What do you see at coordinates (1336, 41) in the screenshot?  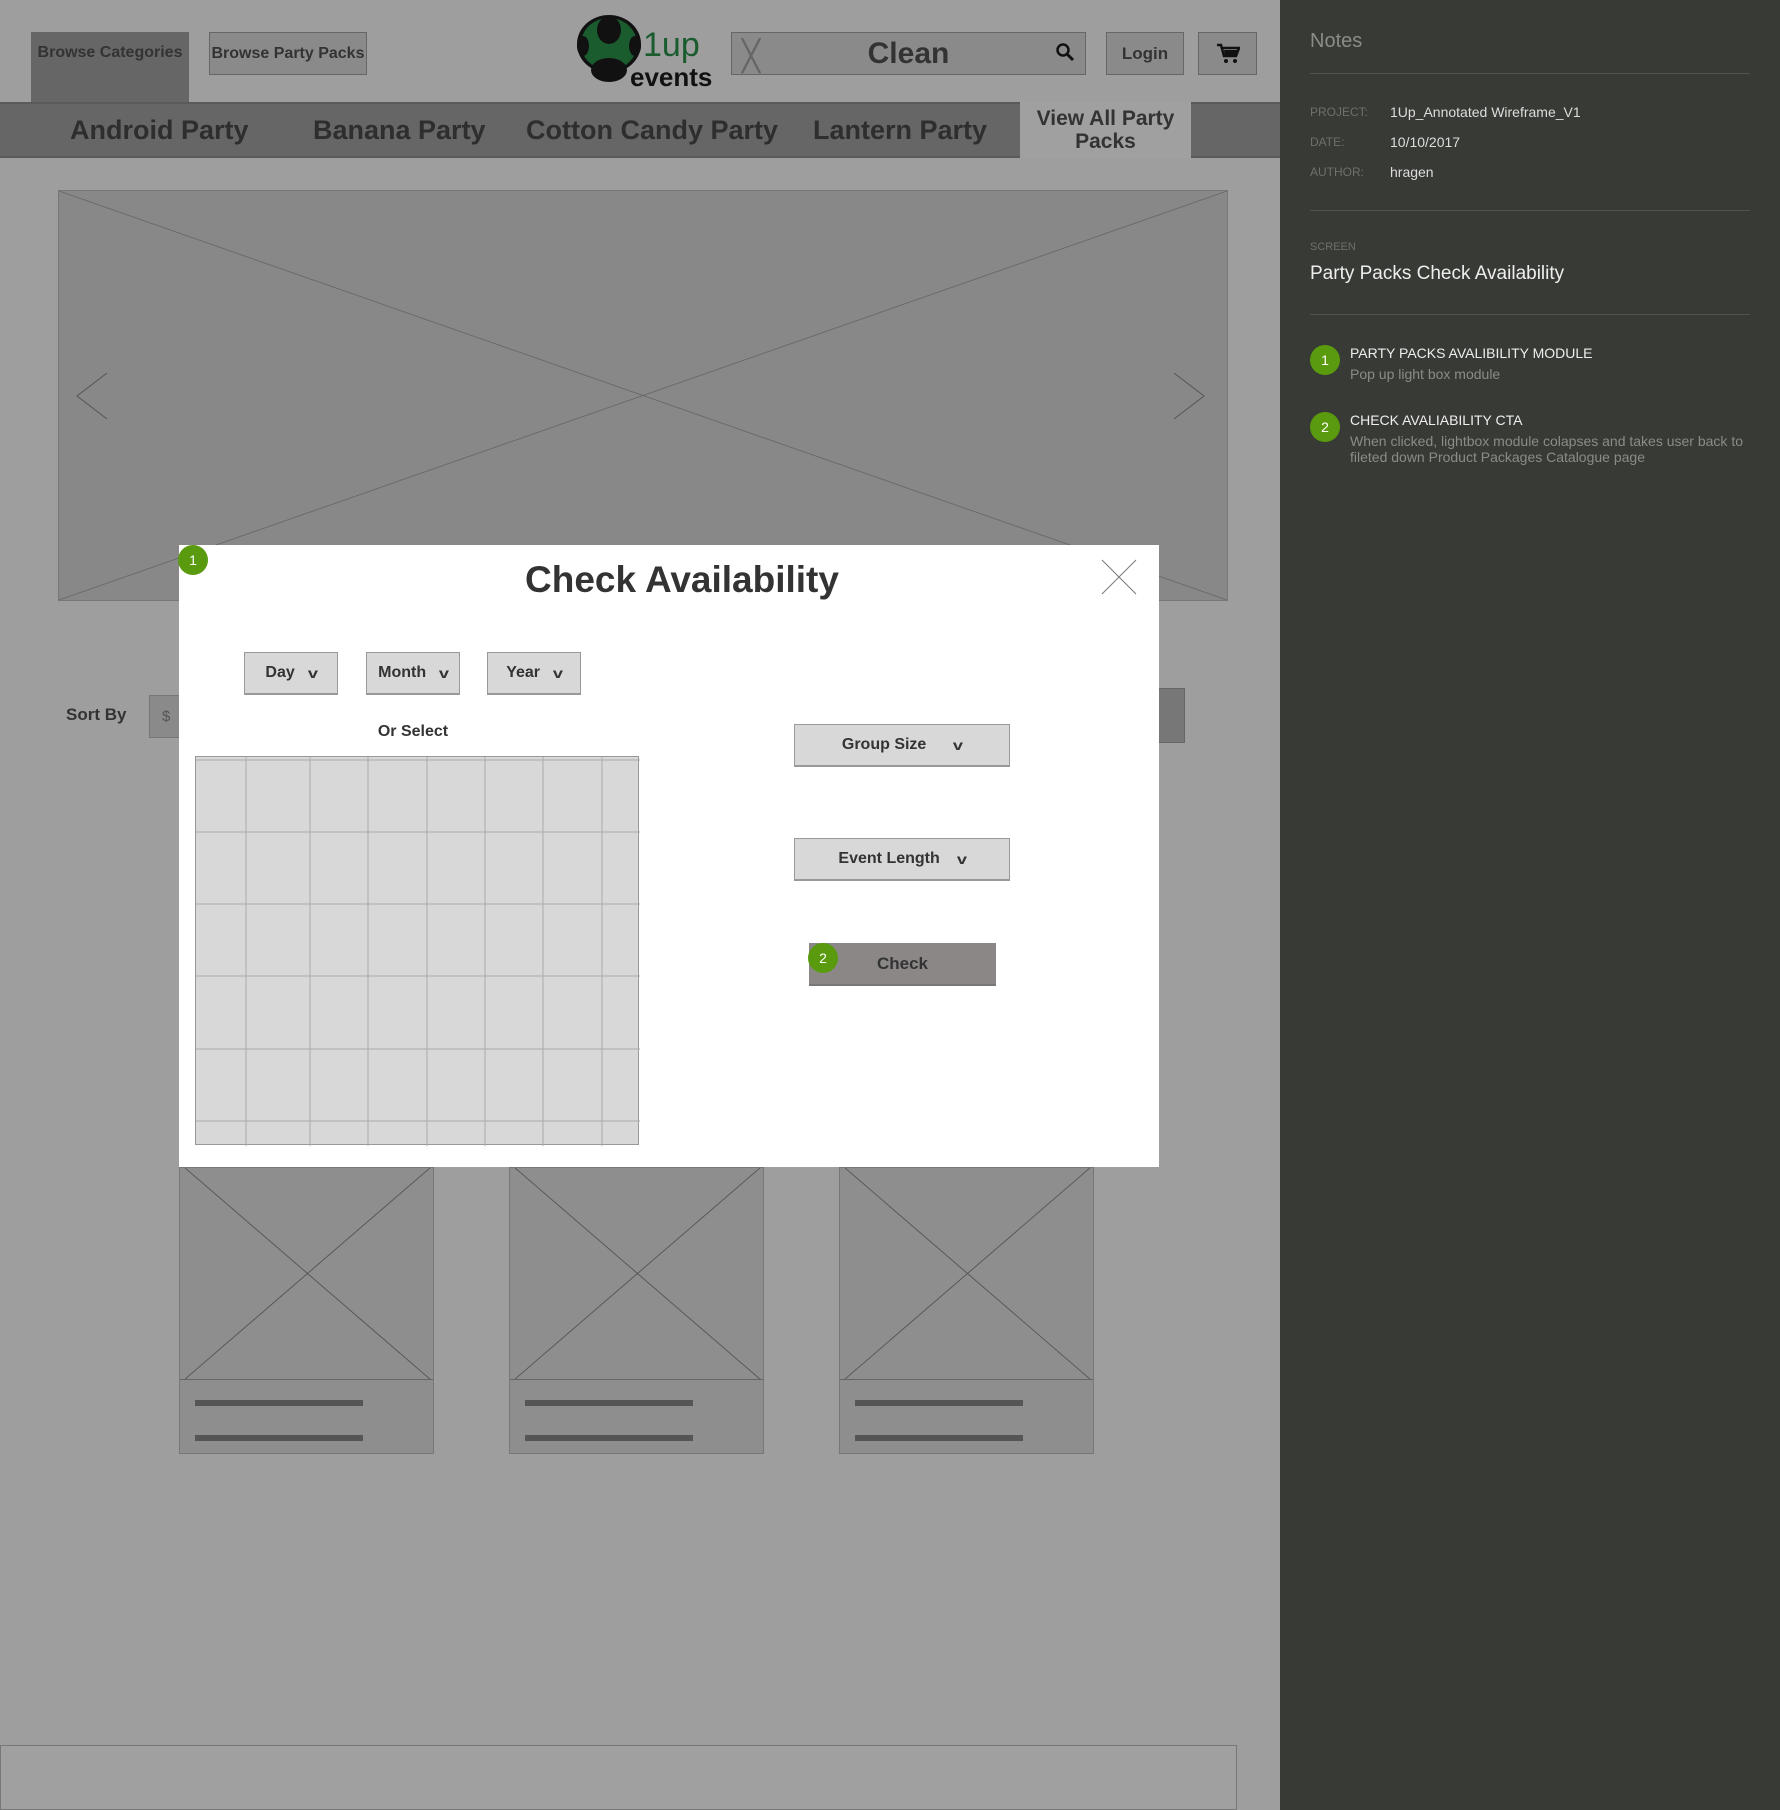 I see `notes-title: Notes` at bounding box center [1336, 41].